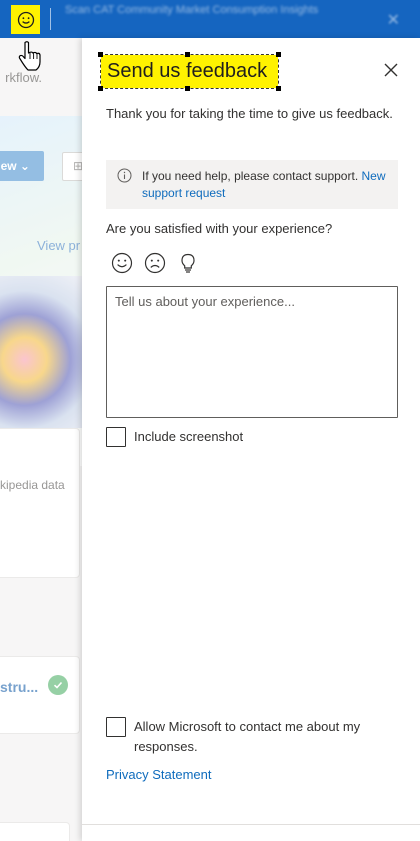 Image resolution: width=420 pixels, height=841 pixels. I want to click on window-close-icon: ✕, so click(393, 20).